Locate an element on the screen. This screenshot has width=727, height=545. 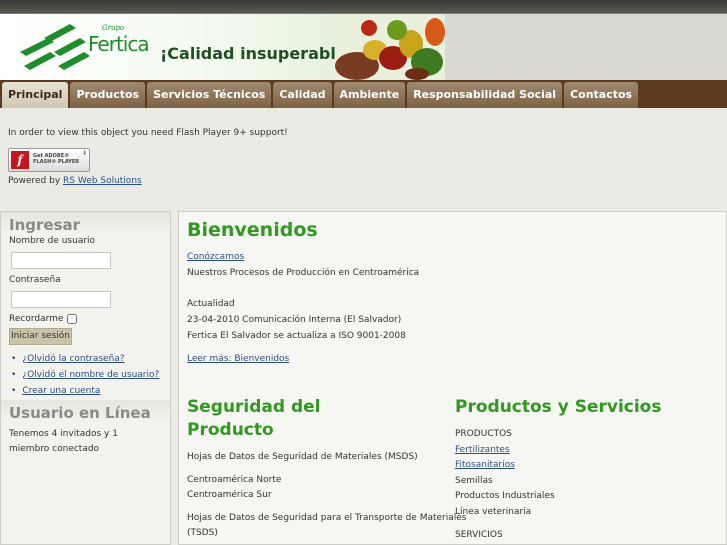
password-input is located at coordinates (61, 299).